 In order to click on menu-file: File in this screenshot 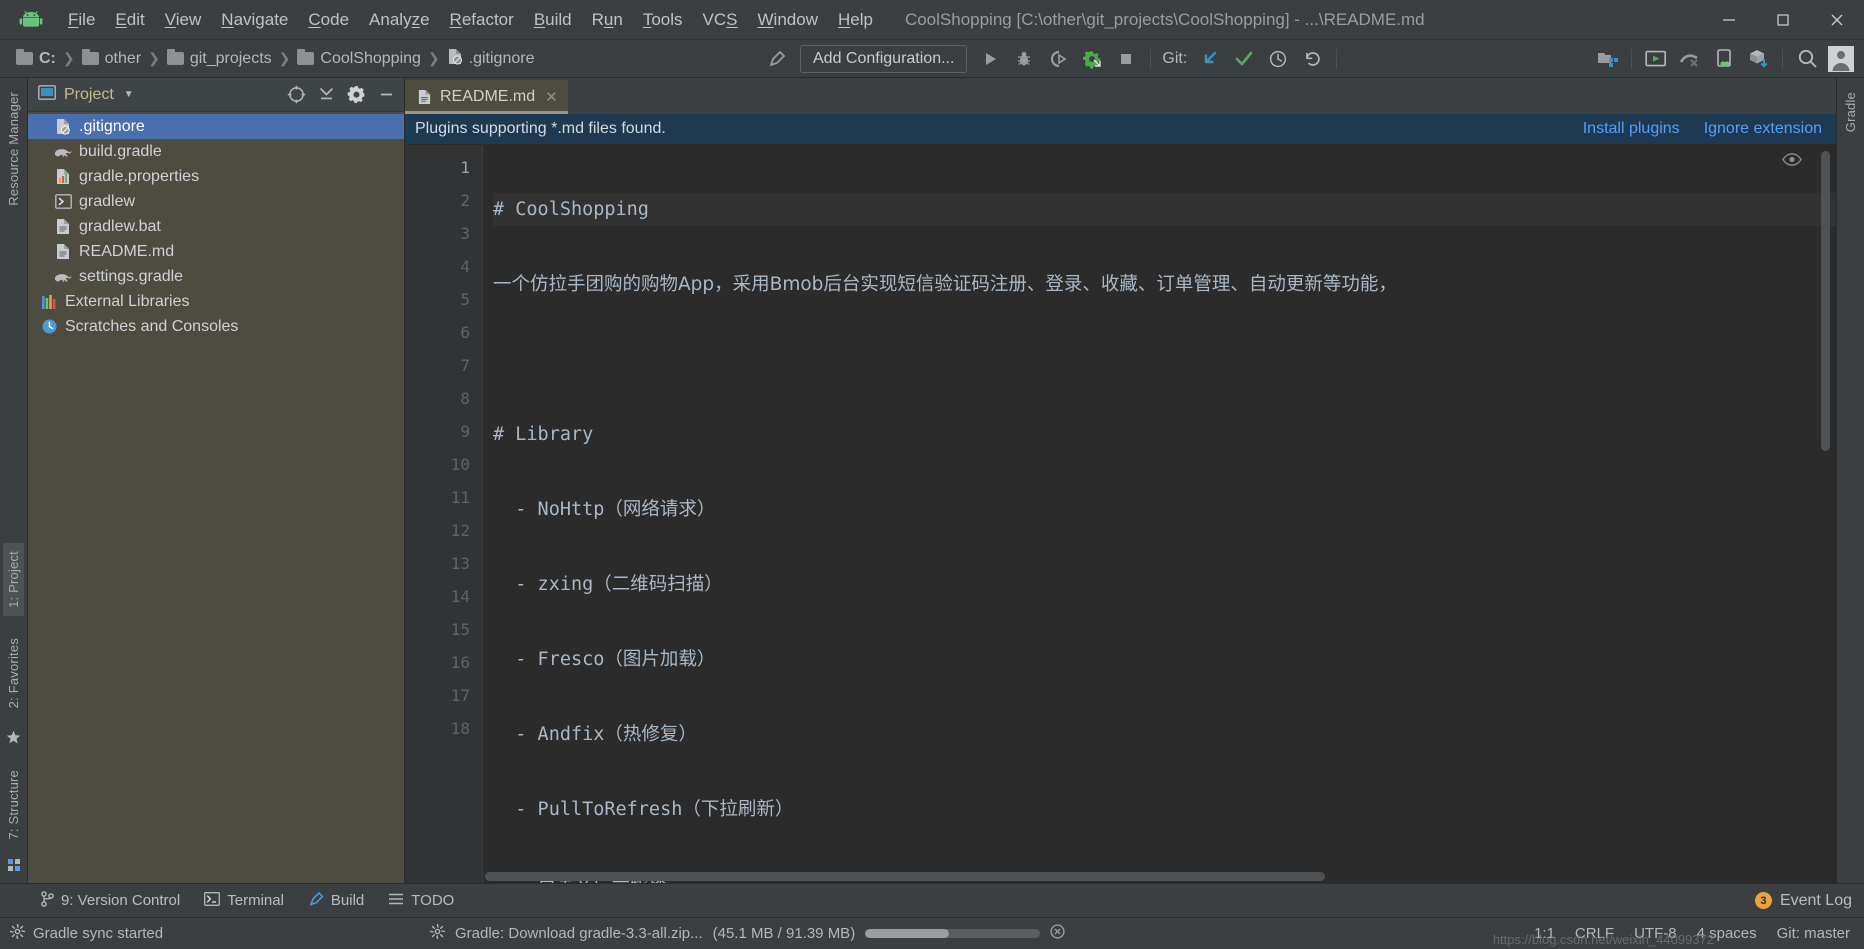, I will do `click(81, 20)`.